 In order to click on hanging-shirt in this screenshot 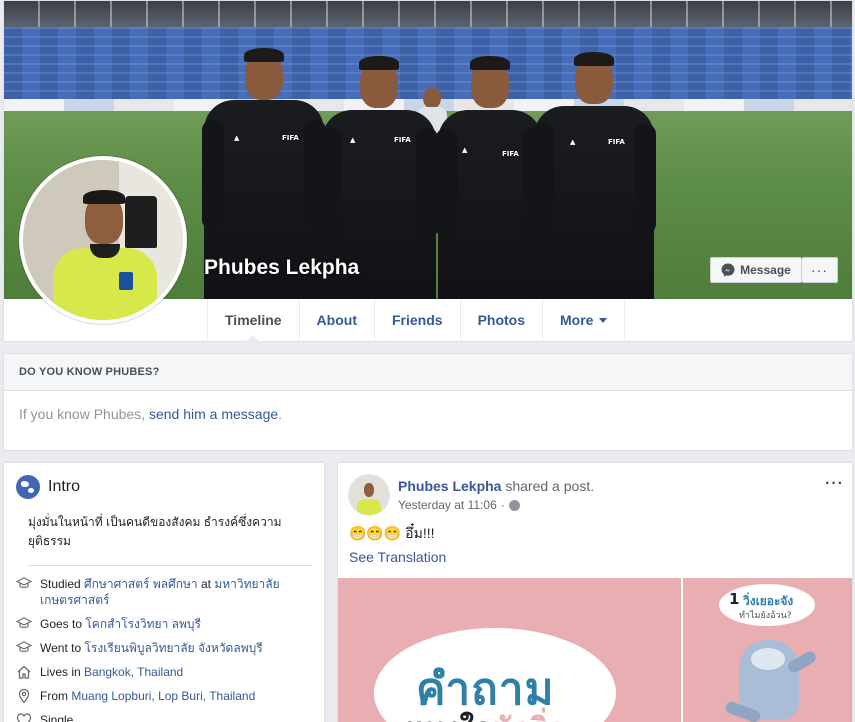, I will do `click(141, 222)`.